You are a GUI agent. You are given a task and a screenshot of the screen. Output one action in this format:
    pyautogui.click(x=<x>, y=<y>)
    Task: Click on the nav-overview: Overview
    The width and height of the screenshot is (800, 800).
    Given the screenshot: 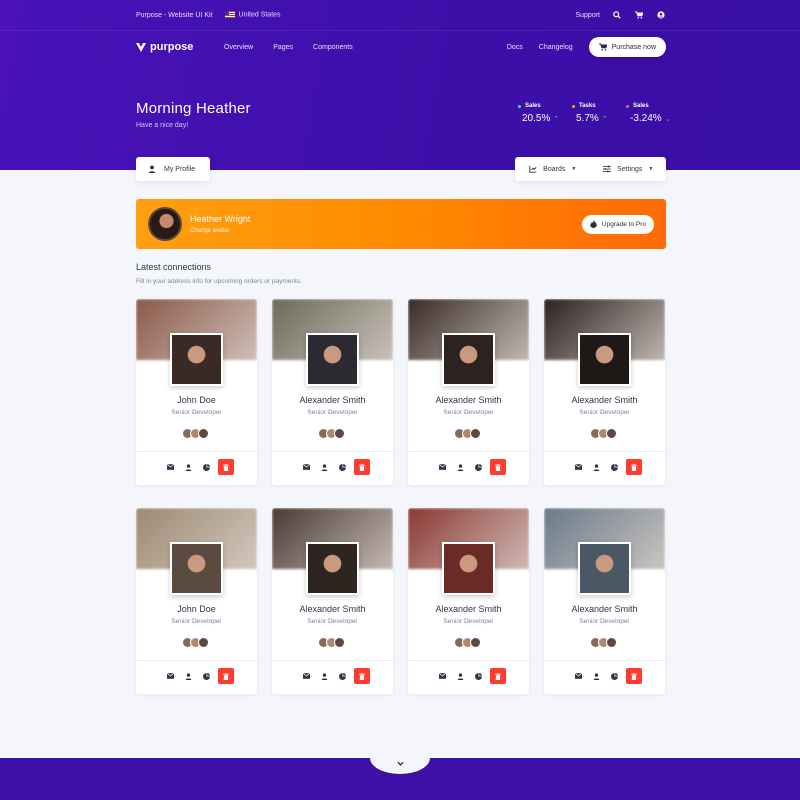 What is the action you would take?
    pyautogui.click(x=238, y=47)
    